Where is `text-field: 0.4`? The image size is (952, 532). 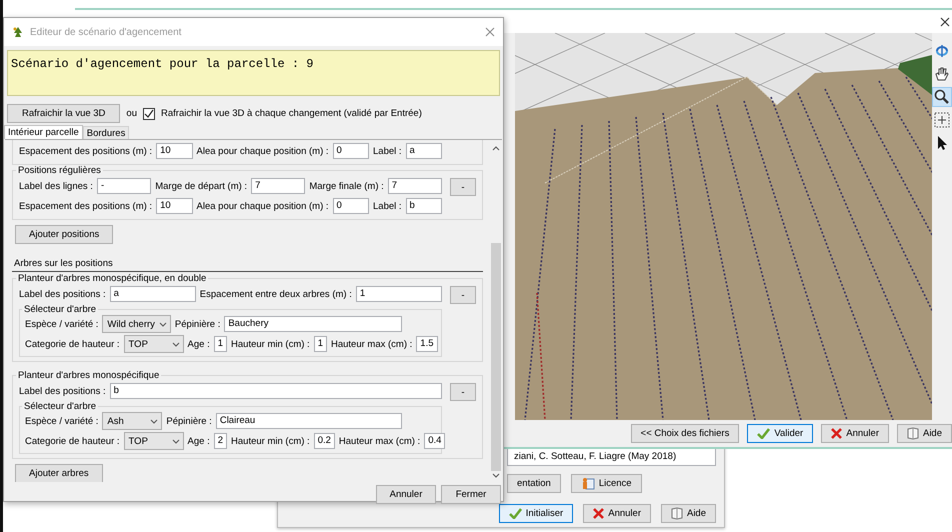 text-field: 0.4 is located at coordinates (435, 441).